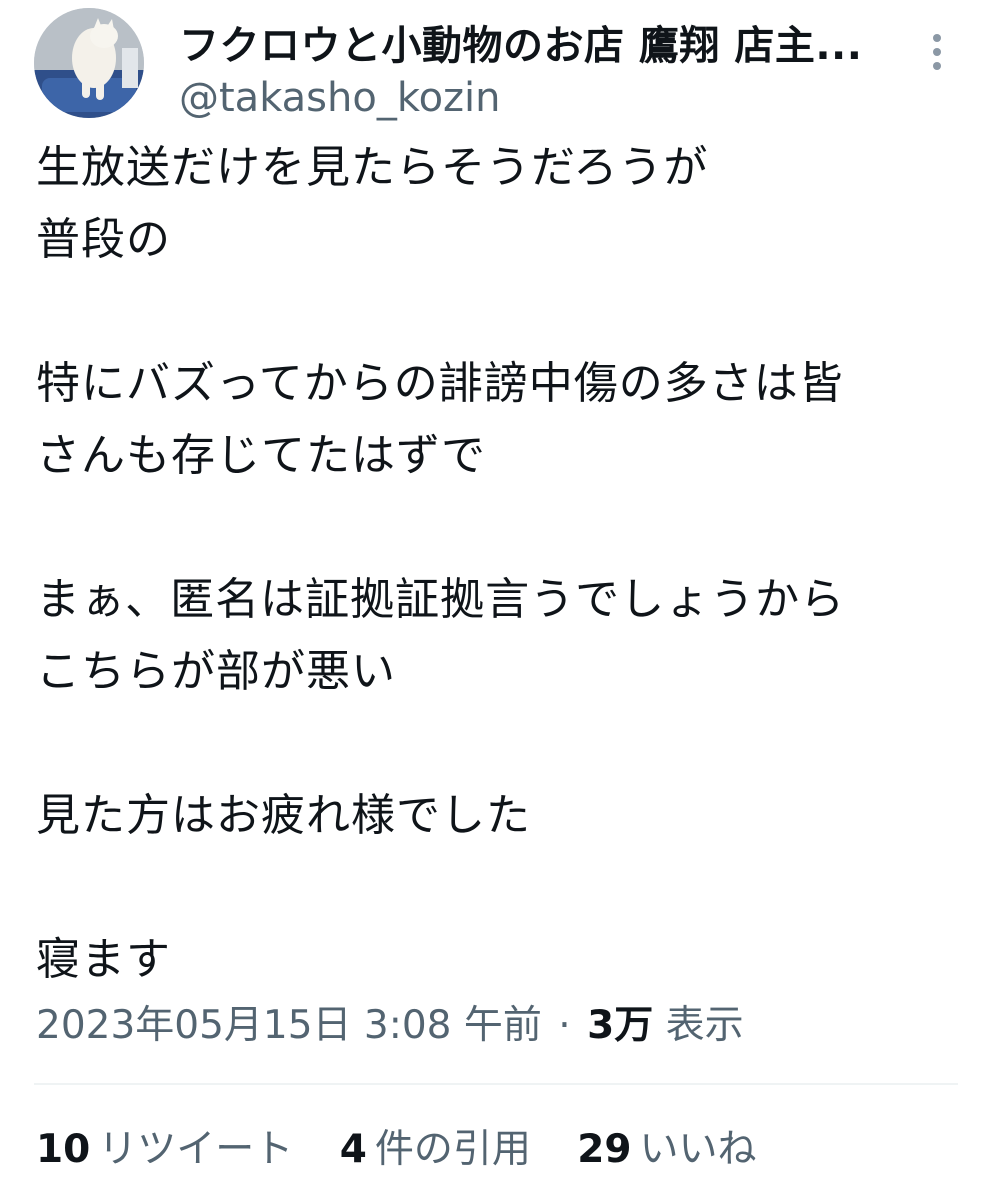  What do you see at coordinates (216, 671) in the screenshot?
I see `tweet-text-line: こちらが部が悪い` at bounding box center [216, 671].